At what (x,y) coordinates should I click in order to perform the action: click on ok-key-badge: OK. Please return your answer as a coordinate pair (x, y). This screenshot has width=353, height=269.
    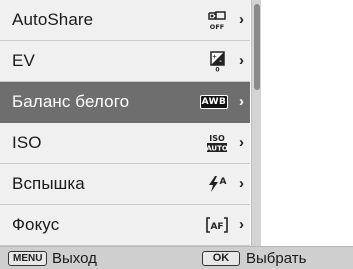
    Looking at the image, I should click on (221, 258).